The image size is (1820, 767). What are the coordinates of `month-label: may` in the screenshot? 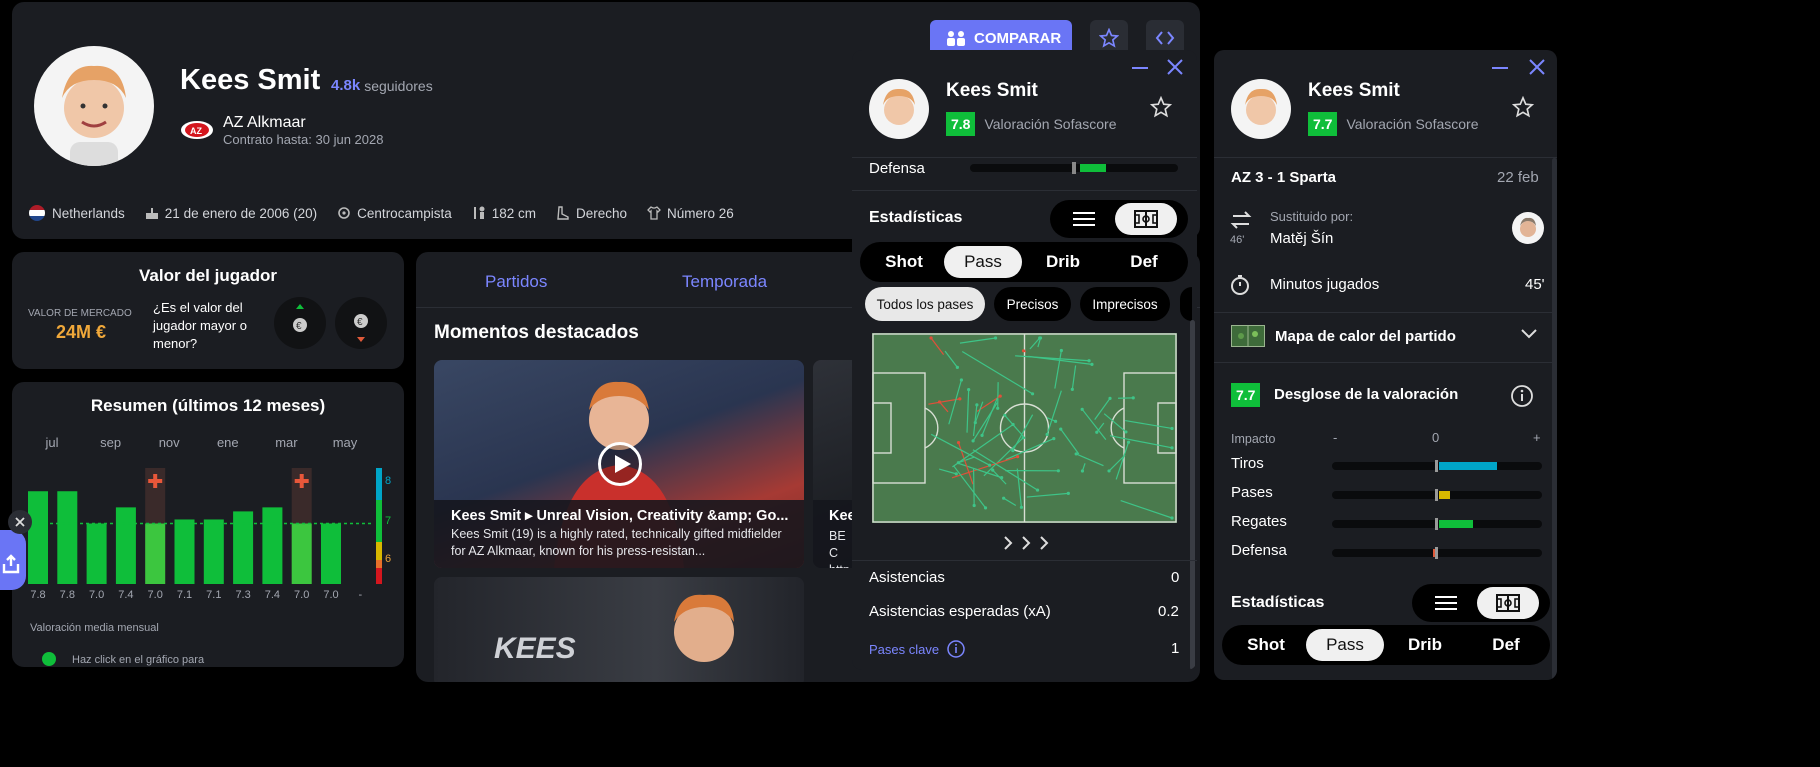 It's located at (345, 442).